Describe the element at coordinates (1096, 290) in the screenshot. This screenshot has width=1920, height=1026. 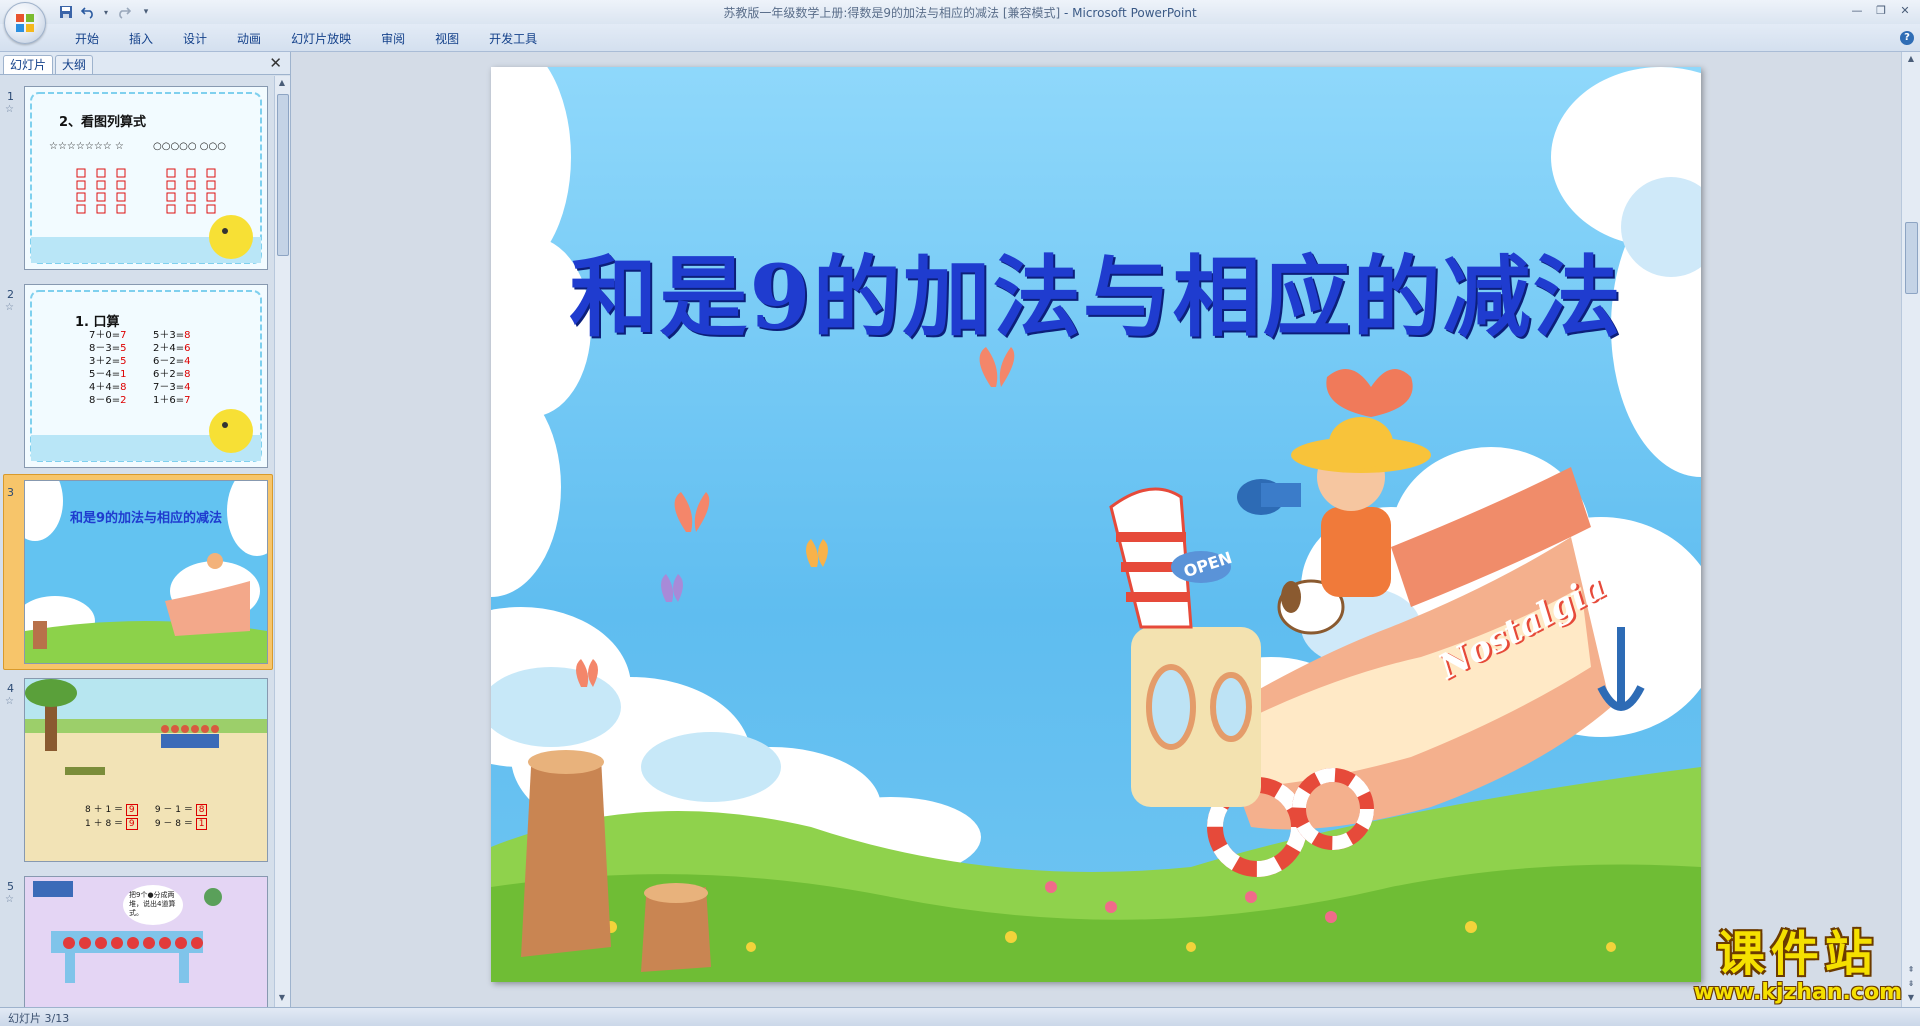
I see `slide-title: 和是9的加法与相应的减法` at that location.